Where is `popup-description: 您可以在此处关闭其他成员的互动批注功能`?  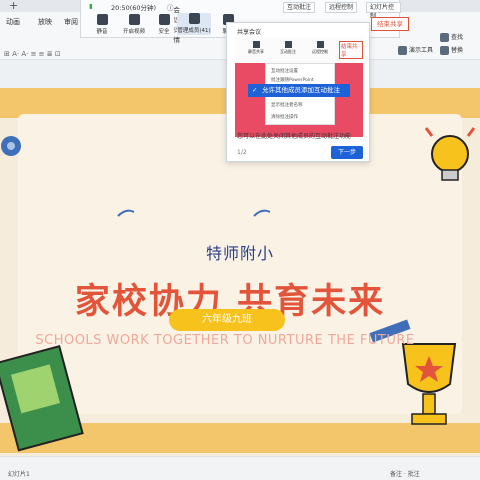 popup-description: 您可以在此处关闭其他成员的互动批注功能 is located at coordinates (294, 136).